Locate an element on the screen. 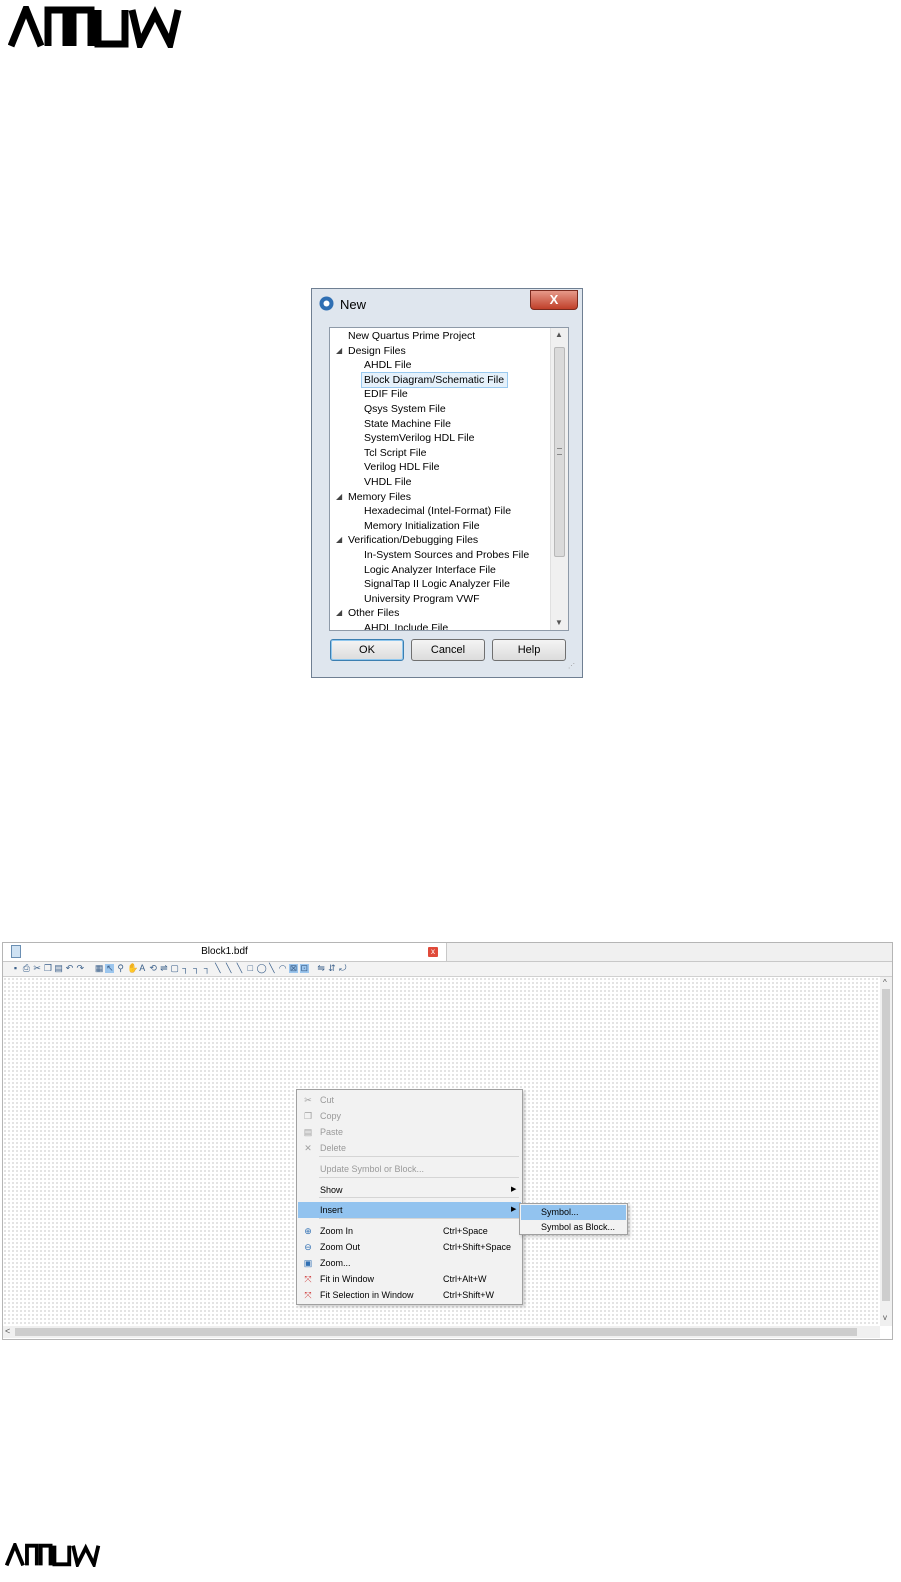 This screenshot has width=901, height=1582. symbol-tool-icon: ▦ is located at coordinates (99, 968).